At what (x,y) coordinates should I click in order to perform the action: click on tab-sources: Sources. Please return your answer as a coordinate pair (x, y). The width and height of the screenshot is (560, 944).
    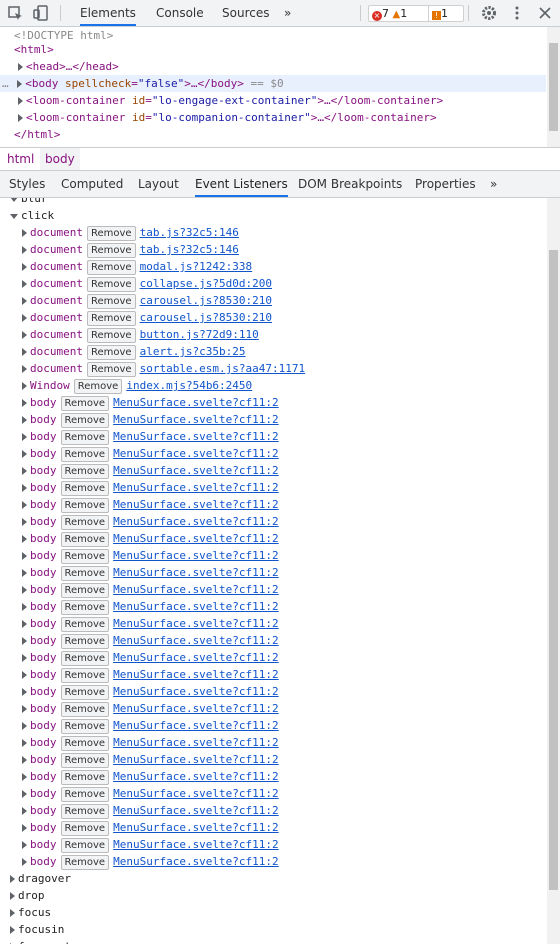
    Looking at the image, I should click on (245, 13).